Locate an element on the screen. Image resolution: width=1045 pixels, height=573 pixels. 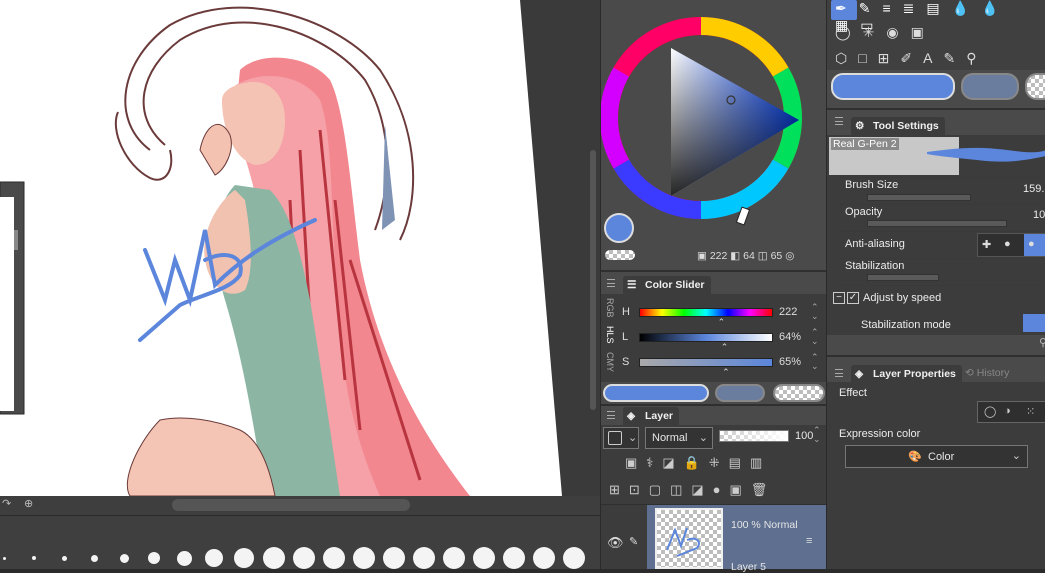
zoom-reset-icon: ⊕ is located at coordinates (28, 503).